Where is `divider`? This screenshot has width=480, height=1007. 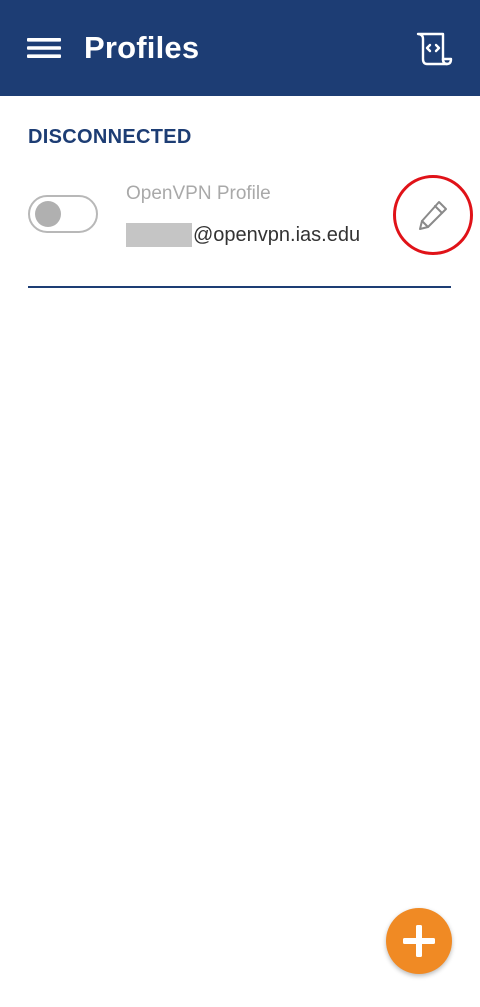
divider is located at coordinates (239, 287).